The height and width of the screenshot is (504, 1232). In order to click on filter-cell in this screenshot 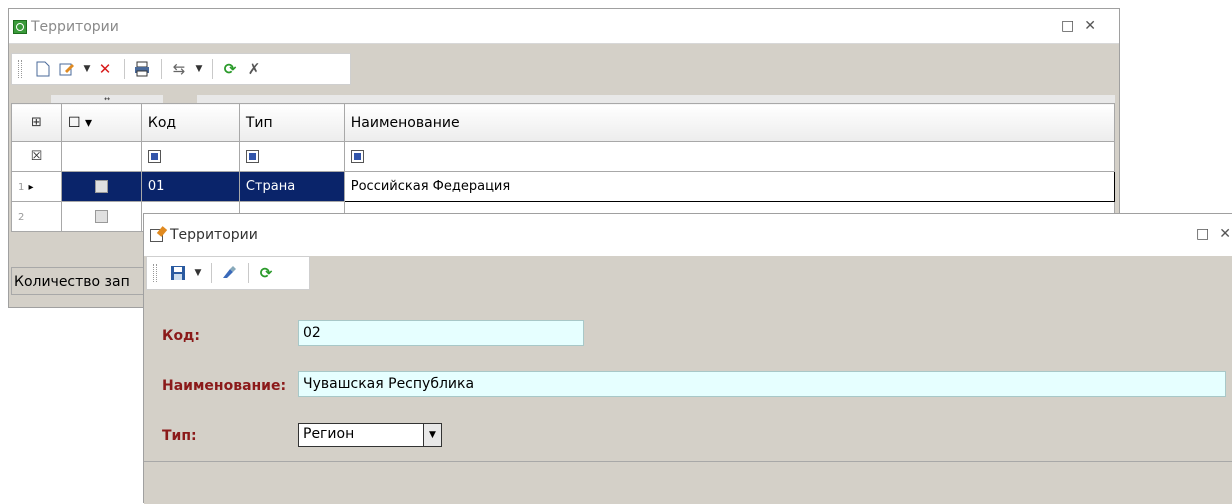, I will do `click(101, 156)`.